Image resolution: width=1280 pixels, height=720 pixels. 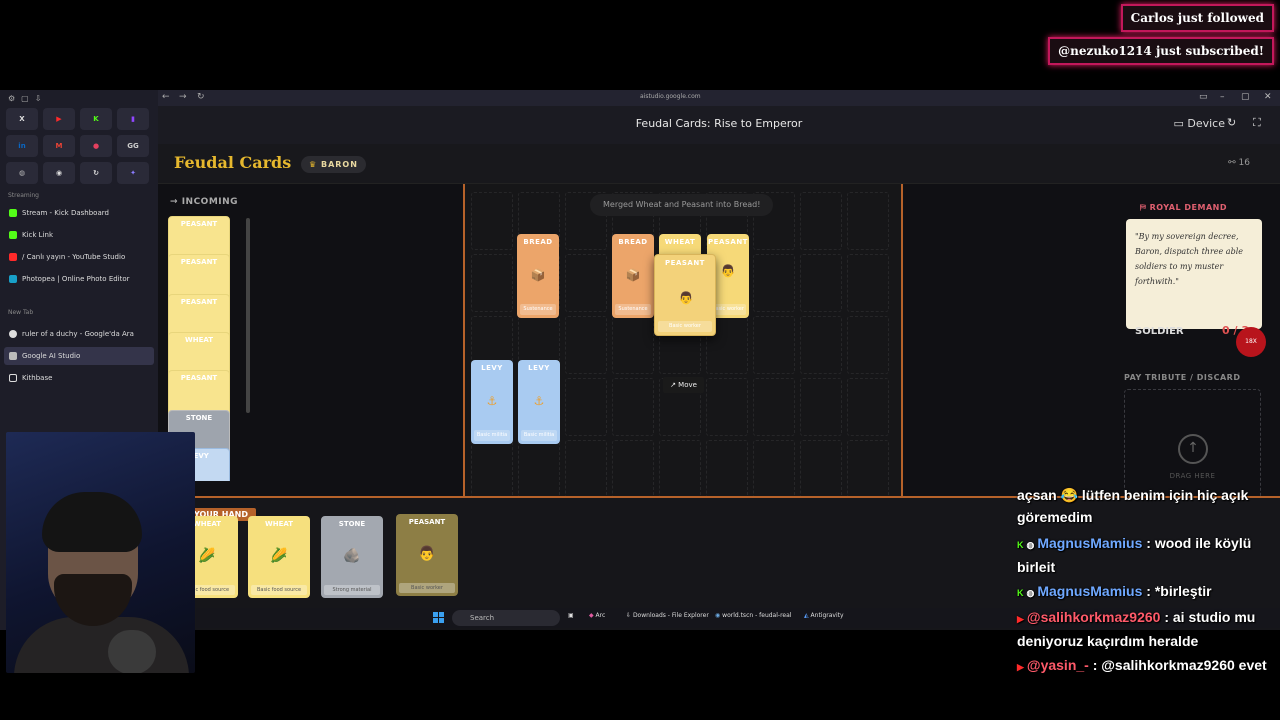 I want to click on refresh-icon: ↻, so click(x=1231, y=122).